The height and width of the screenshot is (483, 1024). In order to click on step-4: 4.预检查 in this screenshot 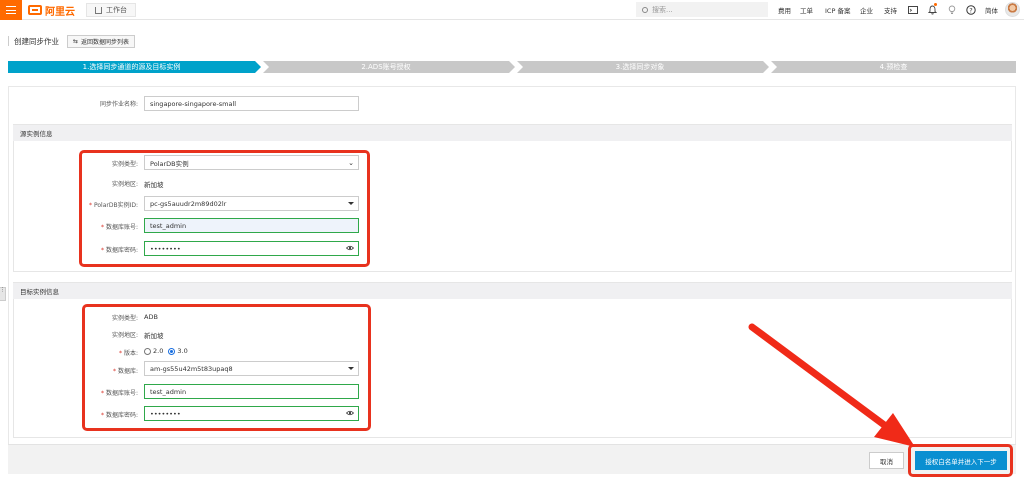, I will do `click(893, 67)`.